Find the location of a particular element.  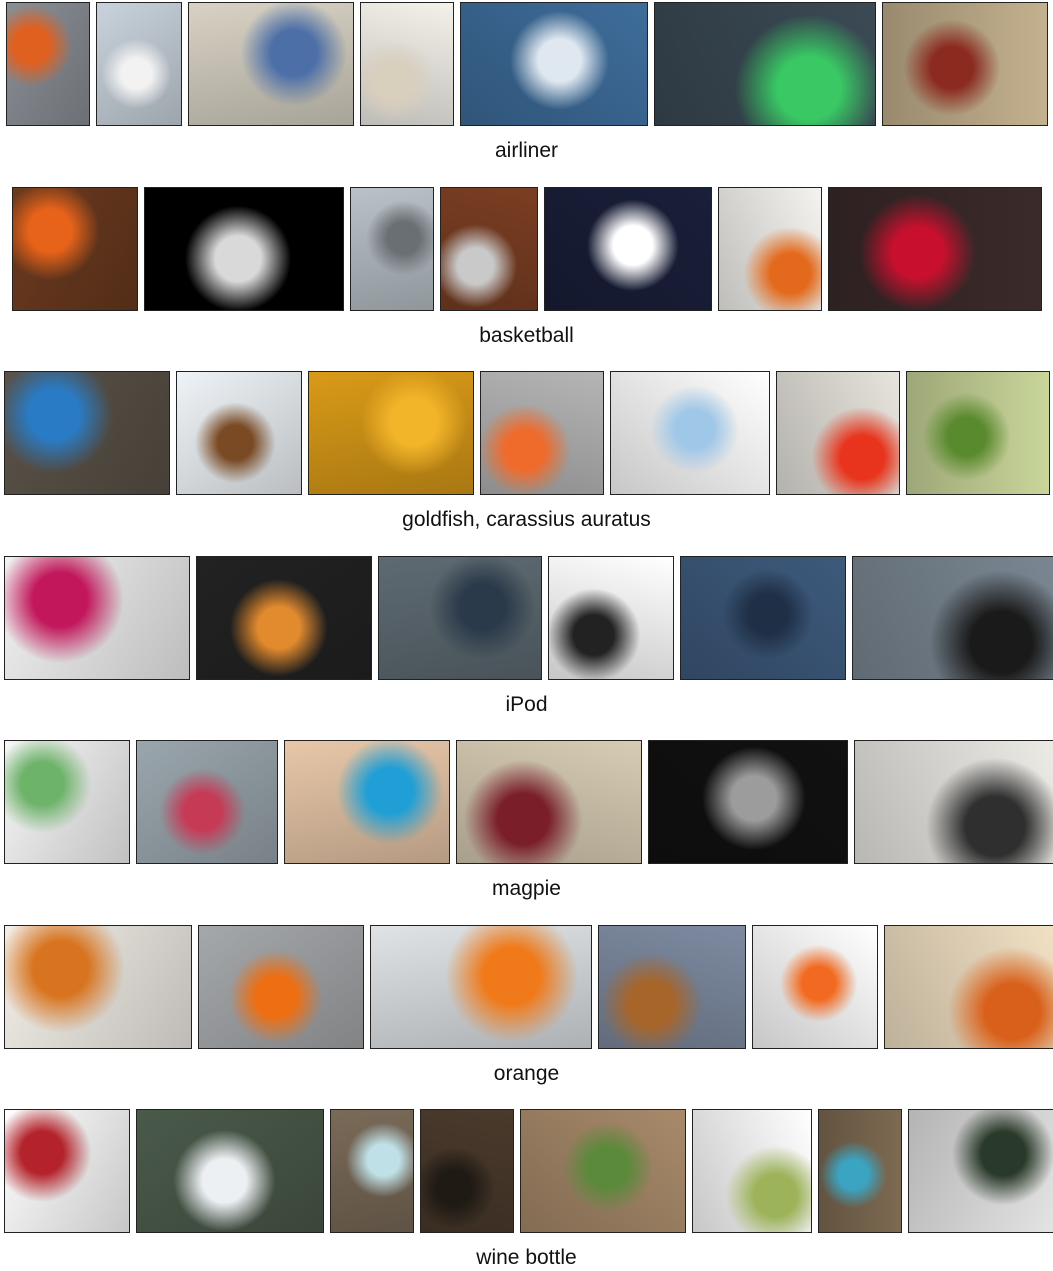

category-label: goldfish, carassius auratus is located at coordinates (526, 519).